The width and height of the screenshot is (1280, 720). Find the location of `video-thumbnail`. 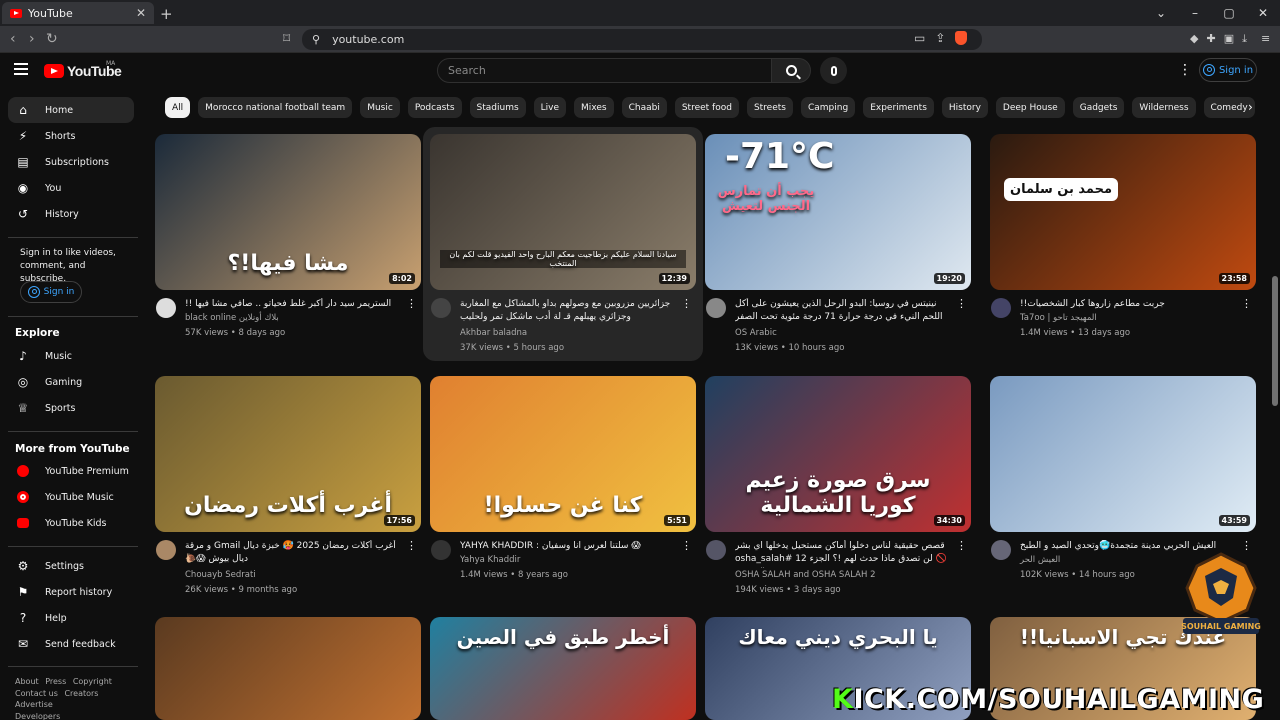

video-thumbnail is located at coordinates (288, 668).